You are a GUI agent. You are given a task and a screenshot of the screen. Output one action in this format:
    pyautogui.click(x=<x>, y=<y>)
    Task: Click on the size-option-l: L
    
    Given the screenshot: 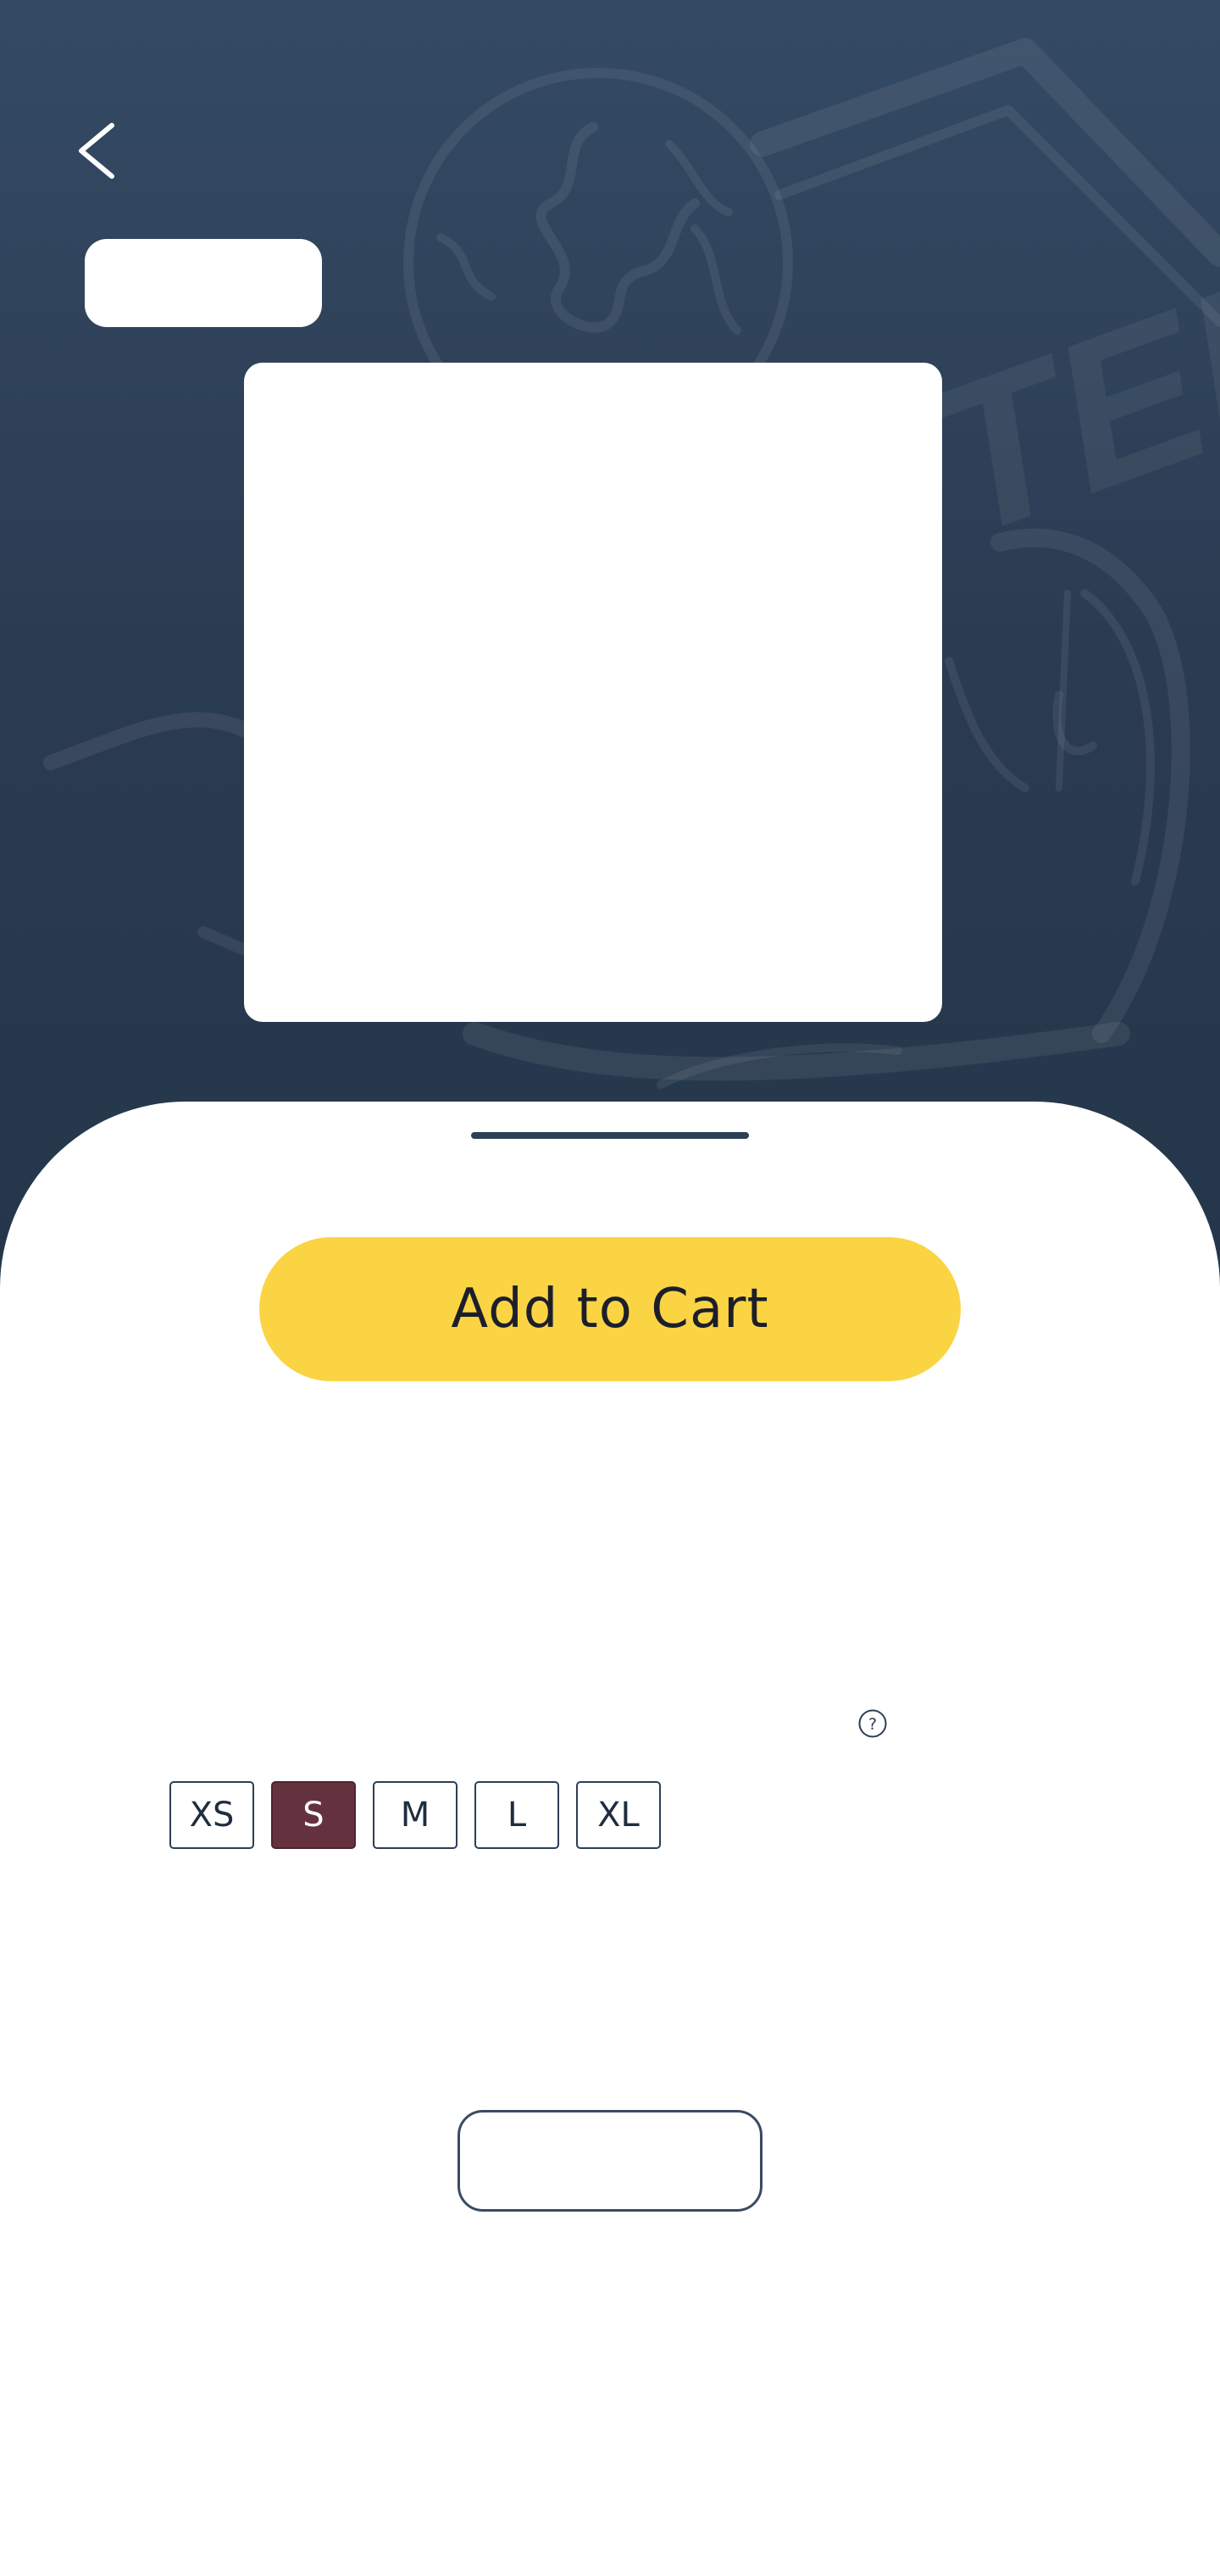 What is the action you would take?
    pyautogui.click(x=516, y=1815)
    